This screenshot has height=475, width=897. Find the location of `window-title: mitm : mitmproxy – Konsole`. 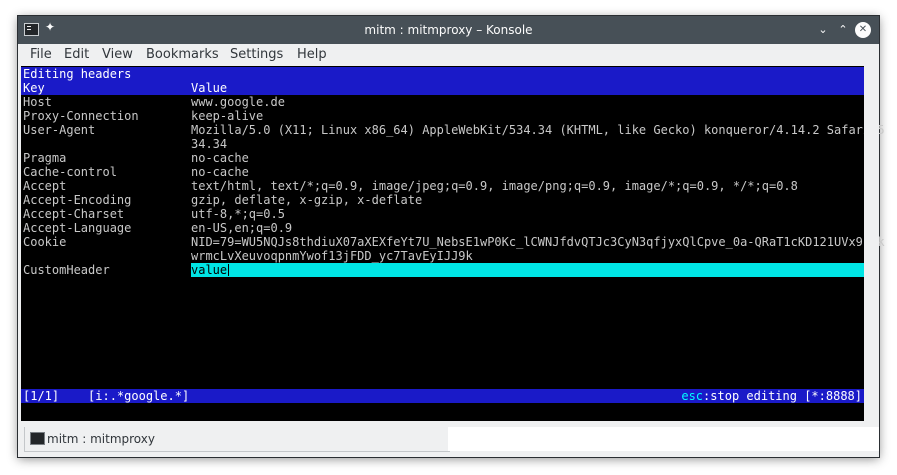

window-title: mitm : mitmproxy – Konsole is located at coordinates (448, 30).